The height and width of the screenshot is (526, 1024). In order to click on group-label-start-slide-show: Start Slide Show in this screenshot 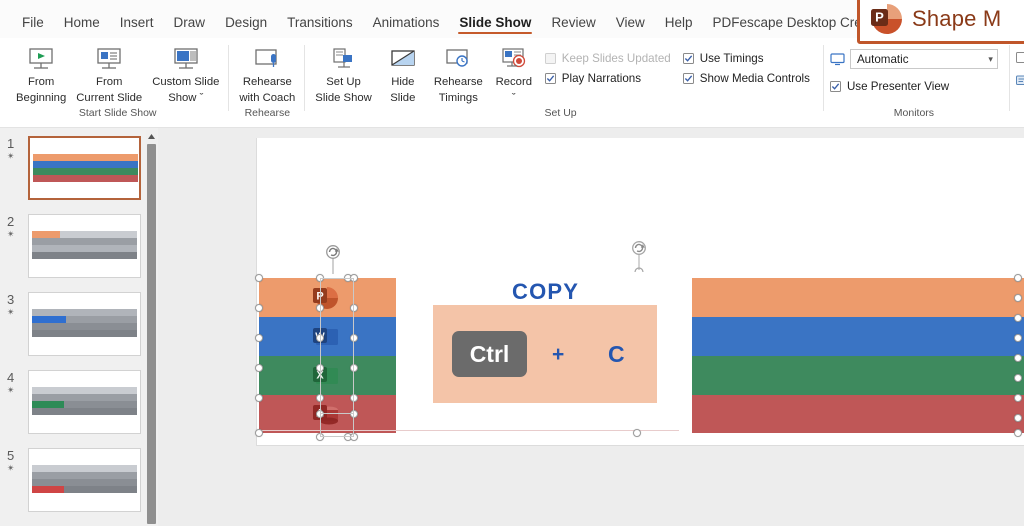, I will do `click(117, 113)`.